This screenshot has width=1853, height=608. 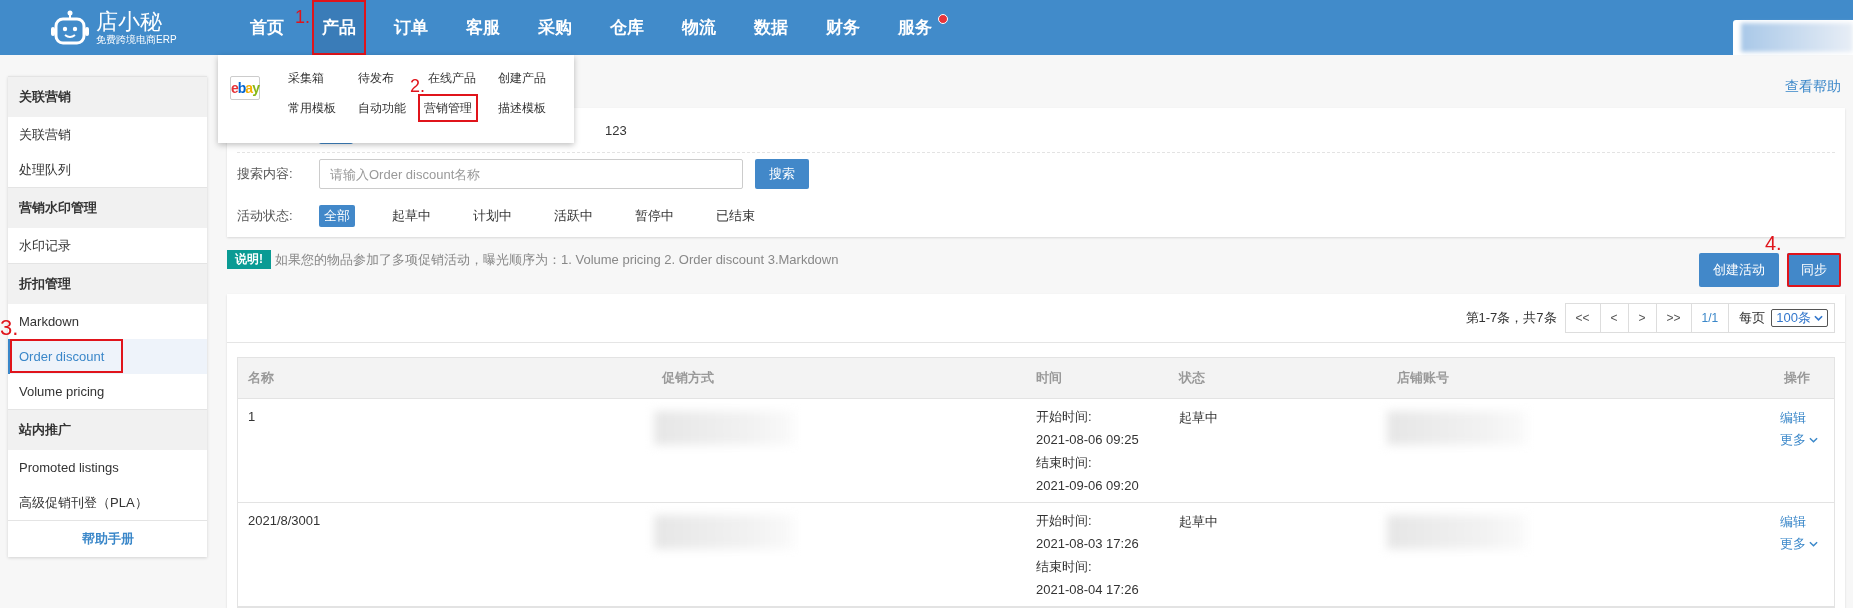 I want to click on sidebar-item: 水印记录, so click(x=113, y=245).